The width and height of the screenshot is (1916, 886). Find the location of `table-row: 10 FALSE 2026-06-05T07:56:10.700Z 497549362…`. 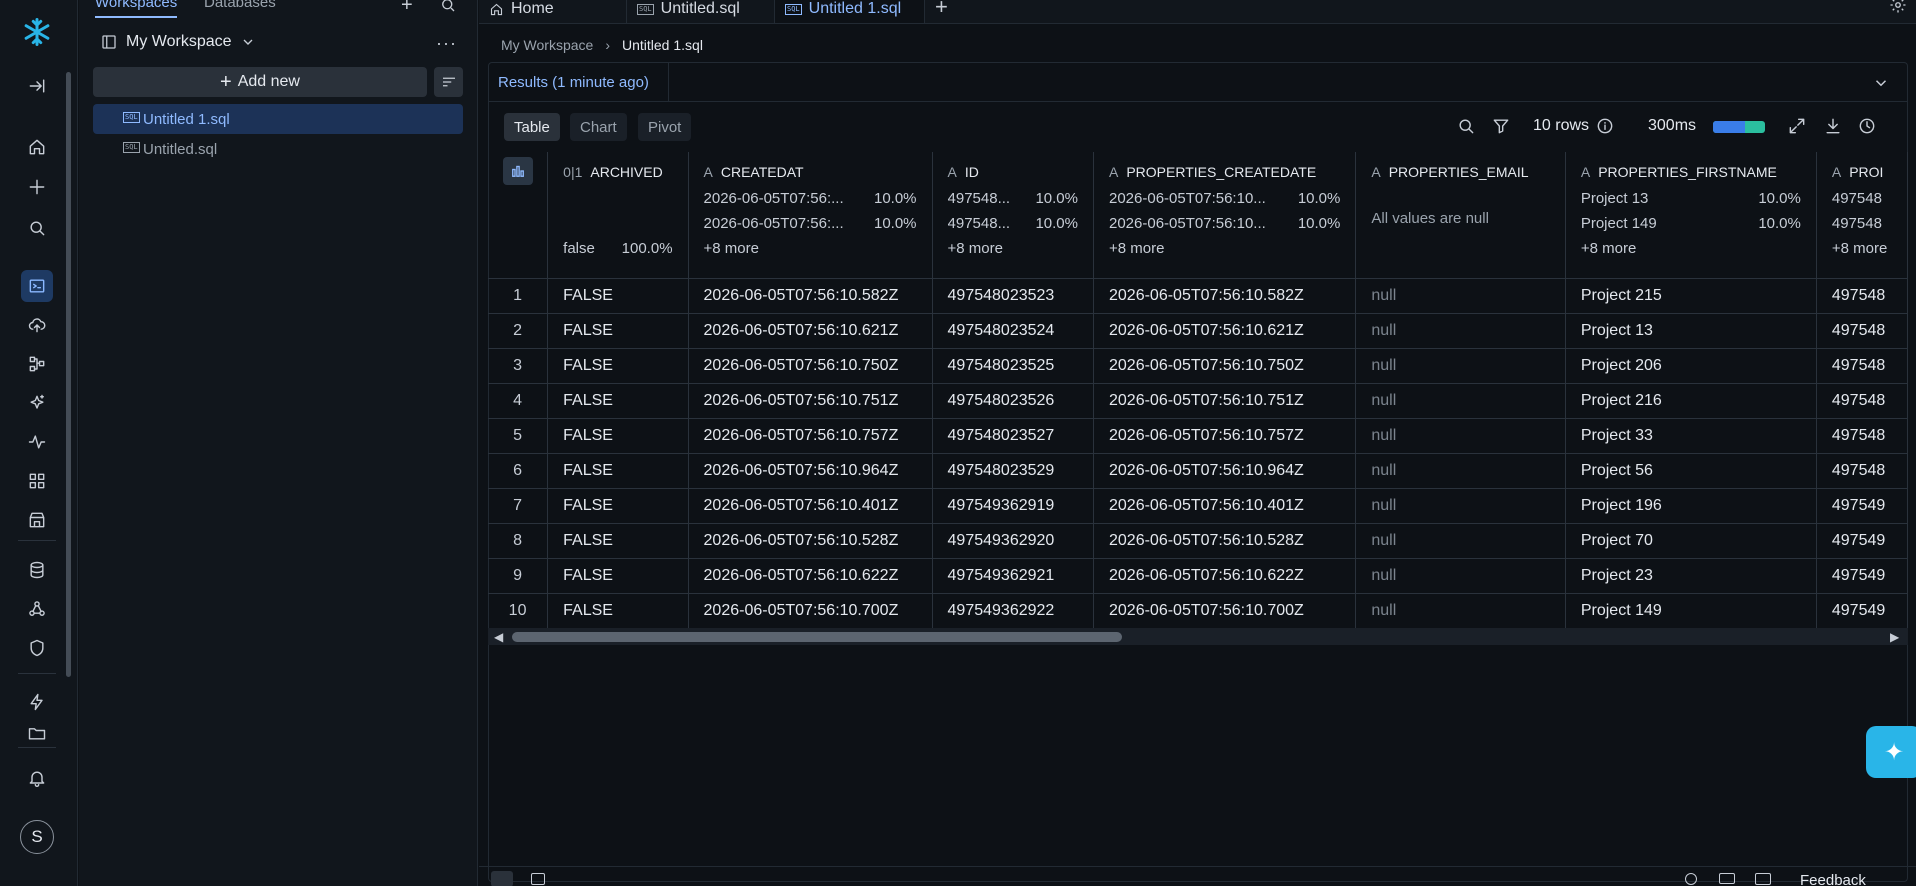

table-row: 10 FALSE 2026-06-05T07:56:10.700Z 497549362… is located at coordinates (1198, 611).